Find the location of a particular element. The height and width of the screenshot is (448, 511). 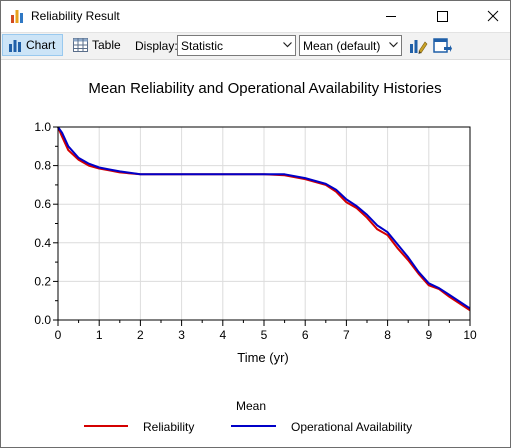

table-view-label: Table is located at coordinates (106, 45).